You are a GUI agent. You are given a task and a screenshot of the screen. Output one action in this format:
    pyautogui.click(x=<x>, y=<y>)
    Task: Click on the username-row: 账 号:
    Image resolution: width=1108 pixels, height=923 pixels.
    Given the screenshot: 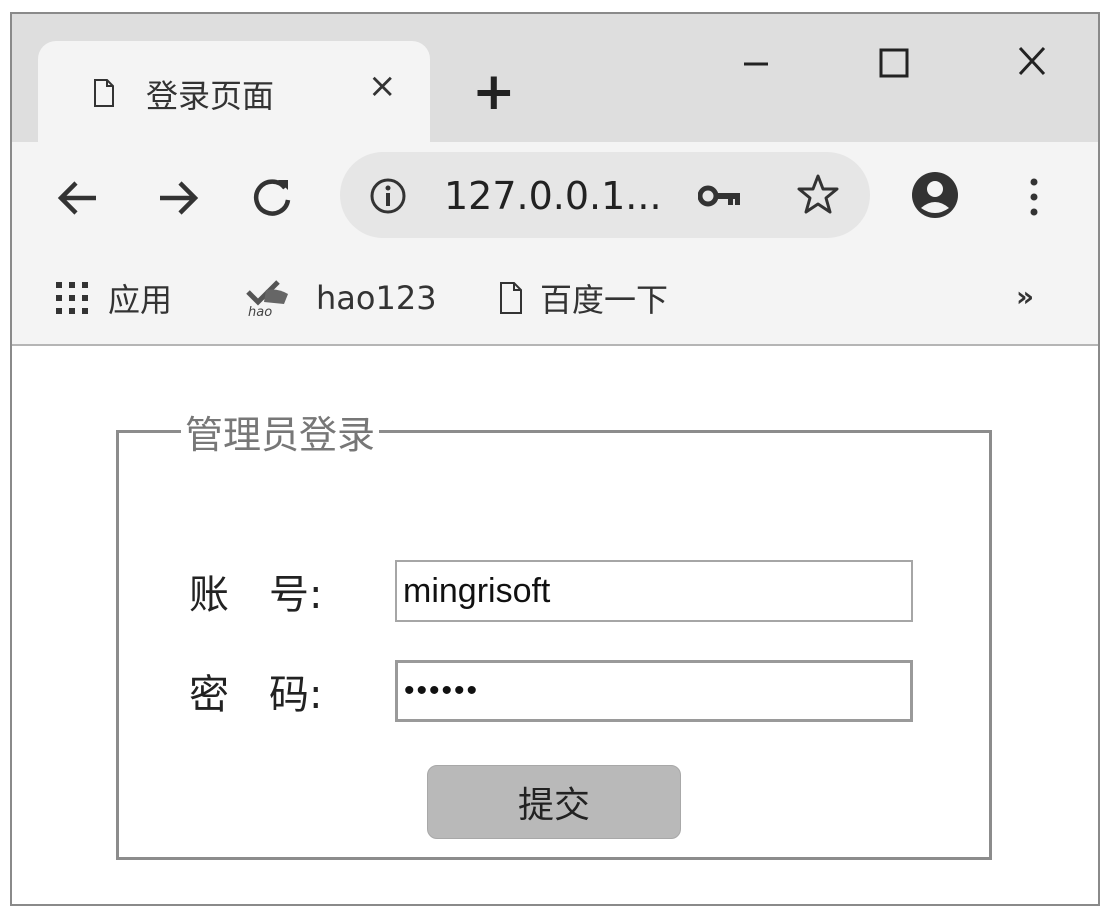 What is the action you would take?
    pyautogui.click(x=551, y=591)
    